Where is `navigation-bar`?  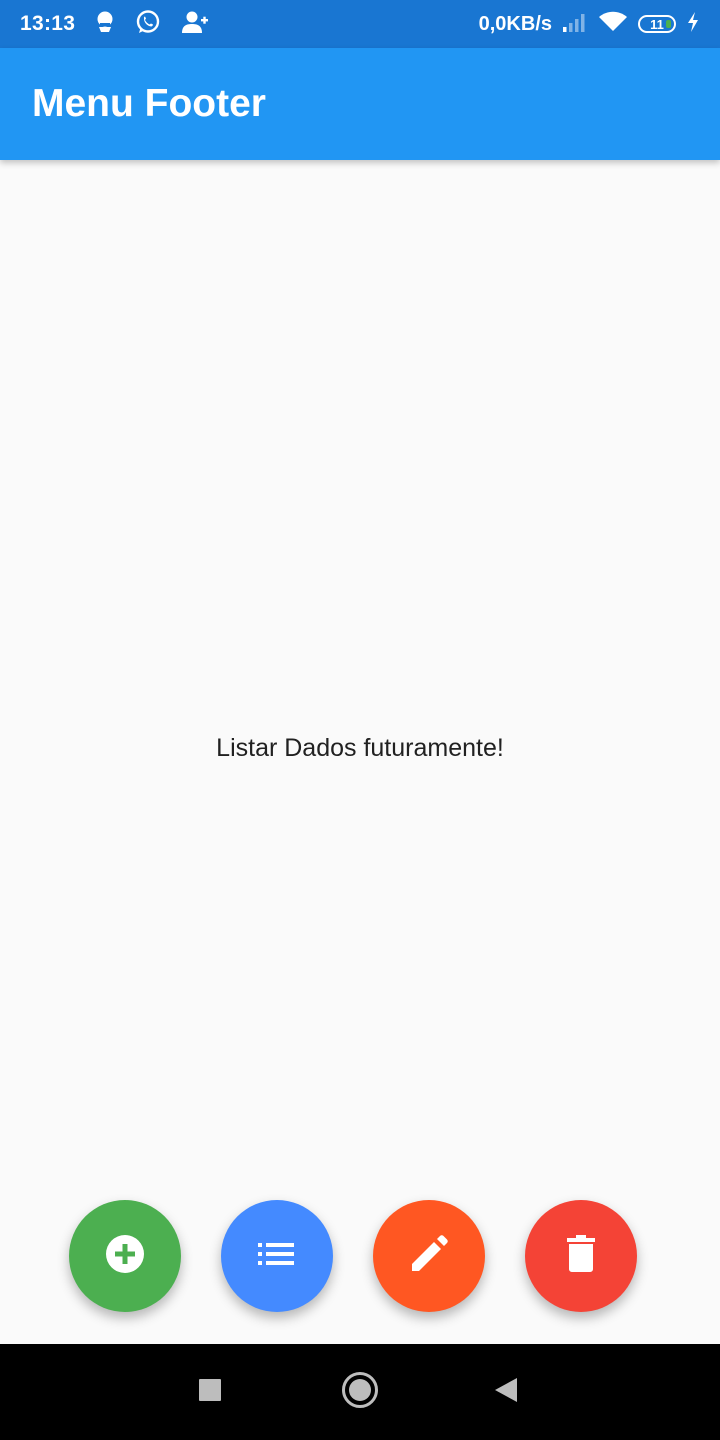
navigation-bar is located at coordinates (360, 1392).